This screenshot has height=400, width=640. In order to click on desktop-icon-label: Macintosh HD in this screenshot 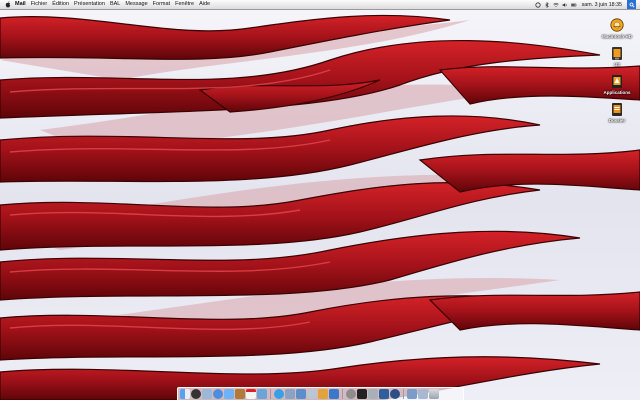, I will do `click(616, 36)`.